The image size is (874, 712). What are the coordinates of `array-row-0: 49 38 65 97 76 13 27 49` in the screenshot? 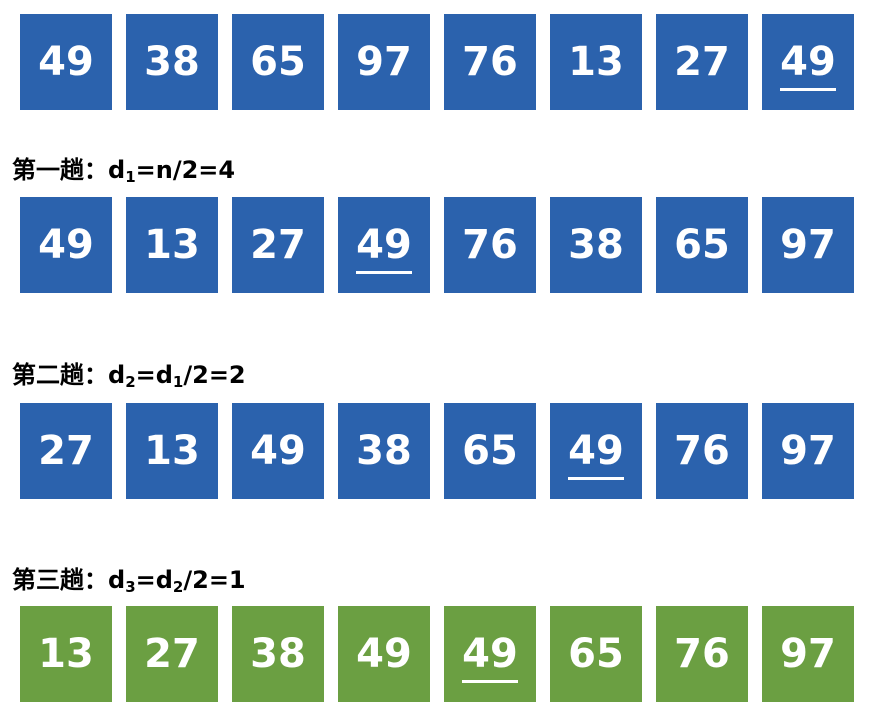 It's located at (438, 62).